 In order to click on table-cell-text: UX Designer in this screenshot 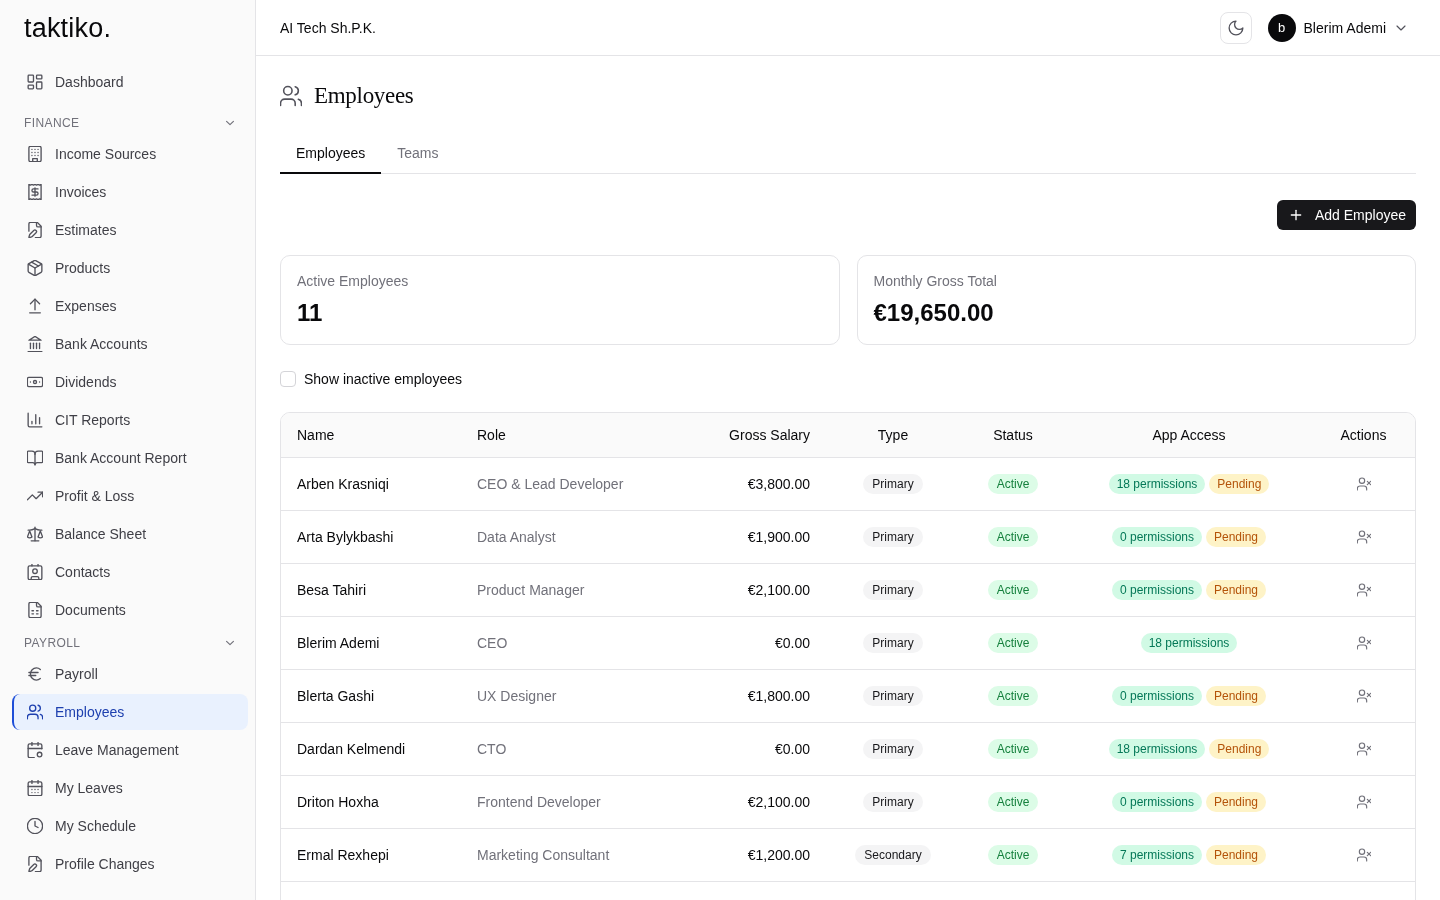, I will do `click(517, 696)`.